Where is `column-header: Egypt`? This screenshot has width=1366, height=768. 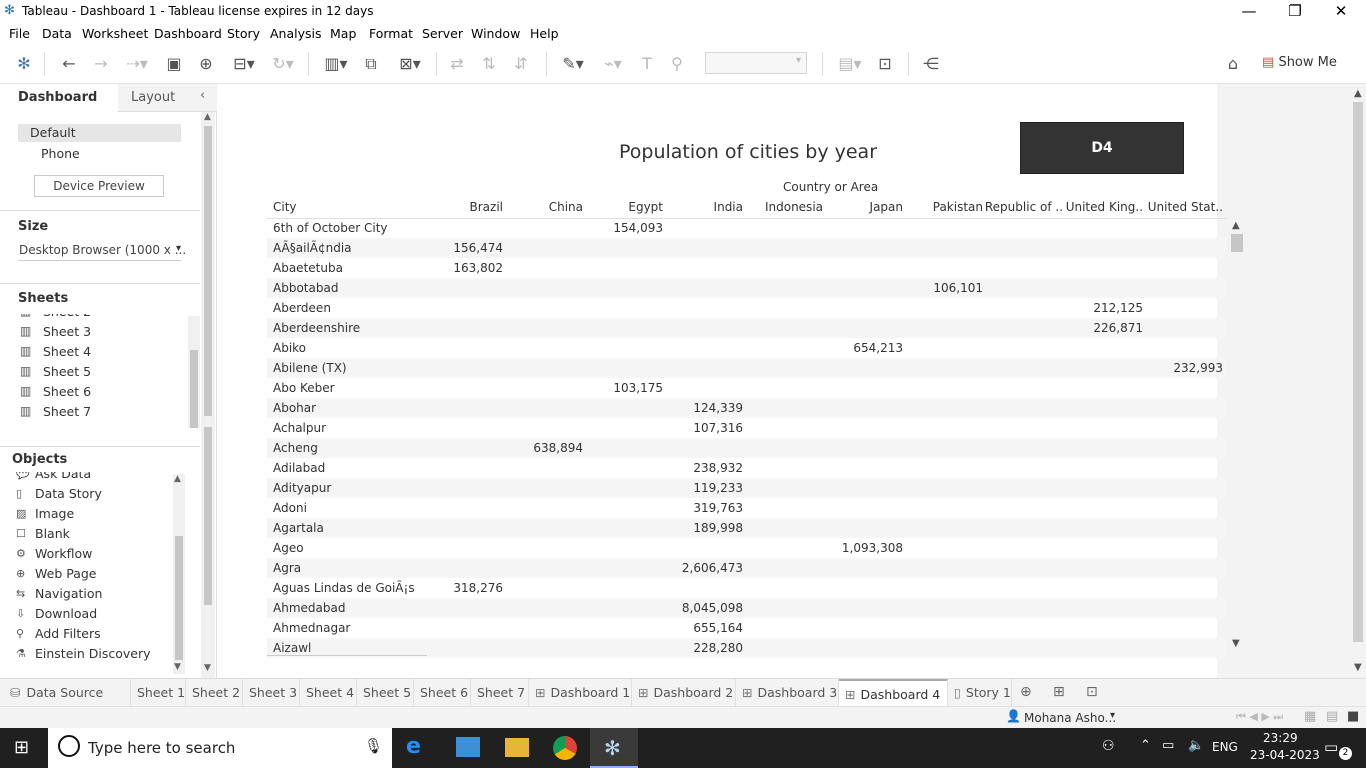
column-header: Egypt is located at coordinates (623, 207).